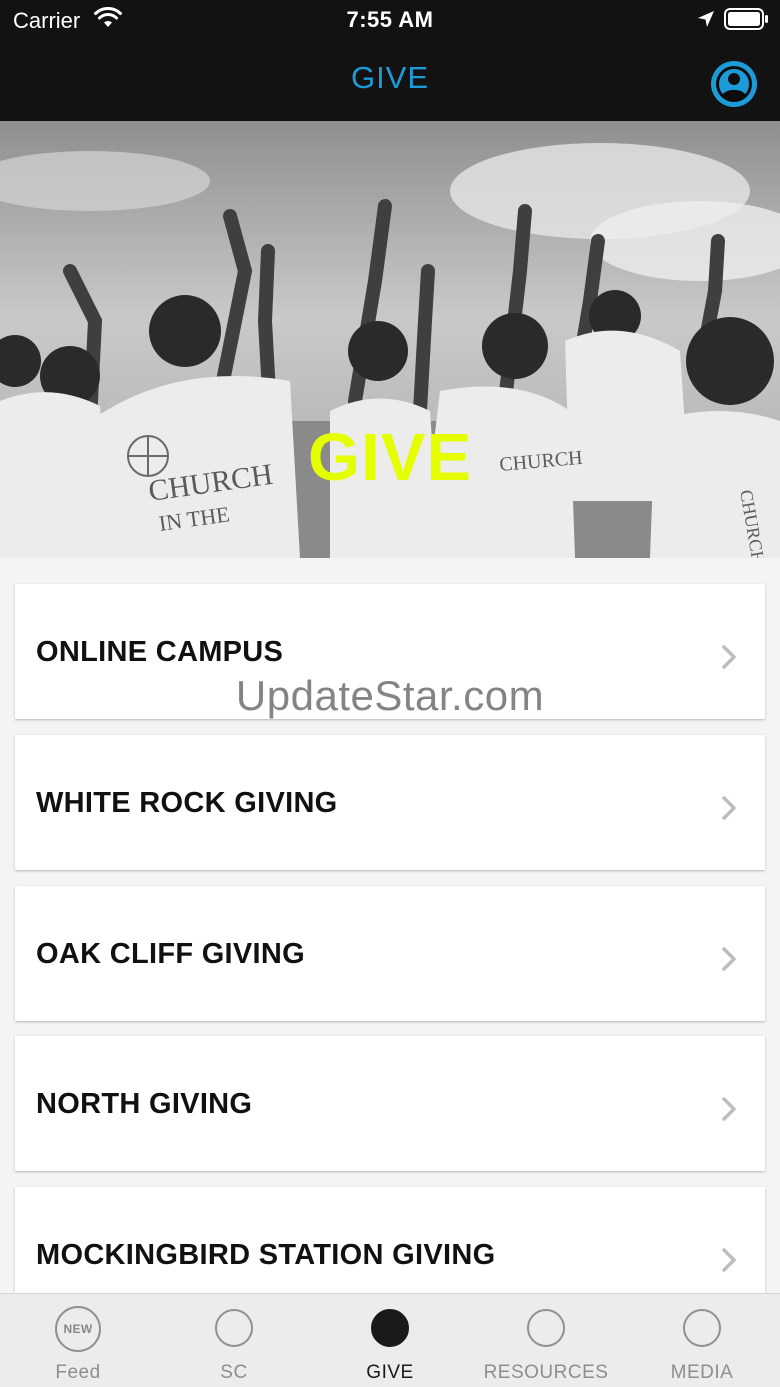 This screenshot has height=1387, width=780. What do you see at coordinates (390, 802) in the screenshot?
I see `giving-item-white-rock: WHITE ROCK GIVING` at bounding box center [390, 802].